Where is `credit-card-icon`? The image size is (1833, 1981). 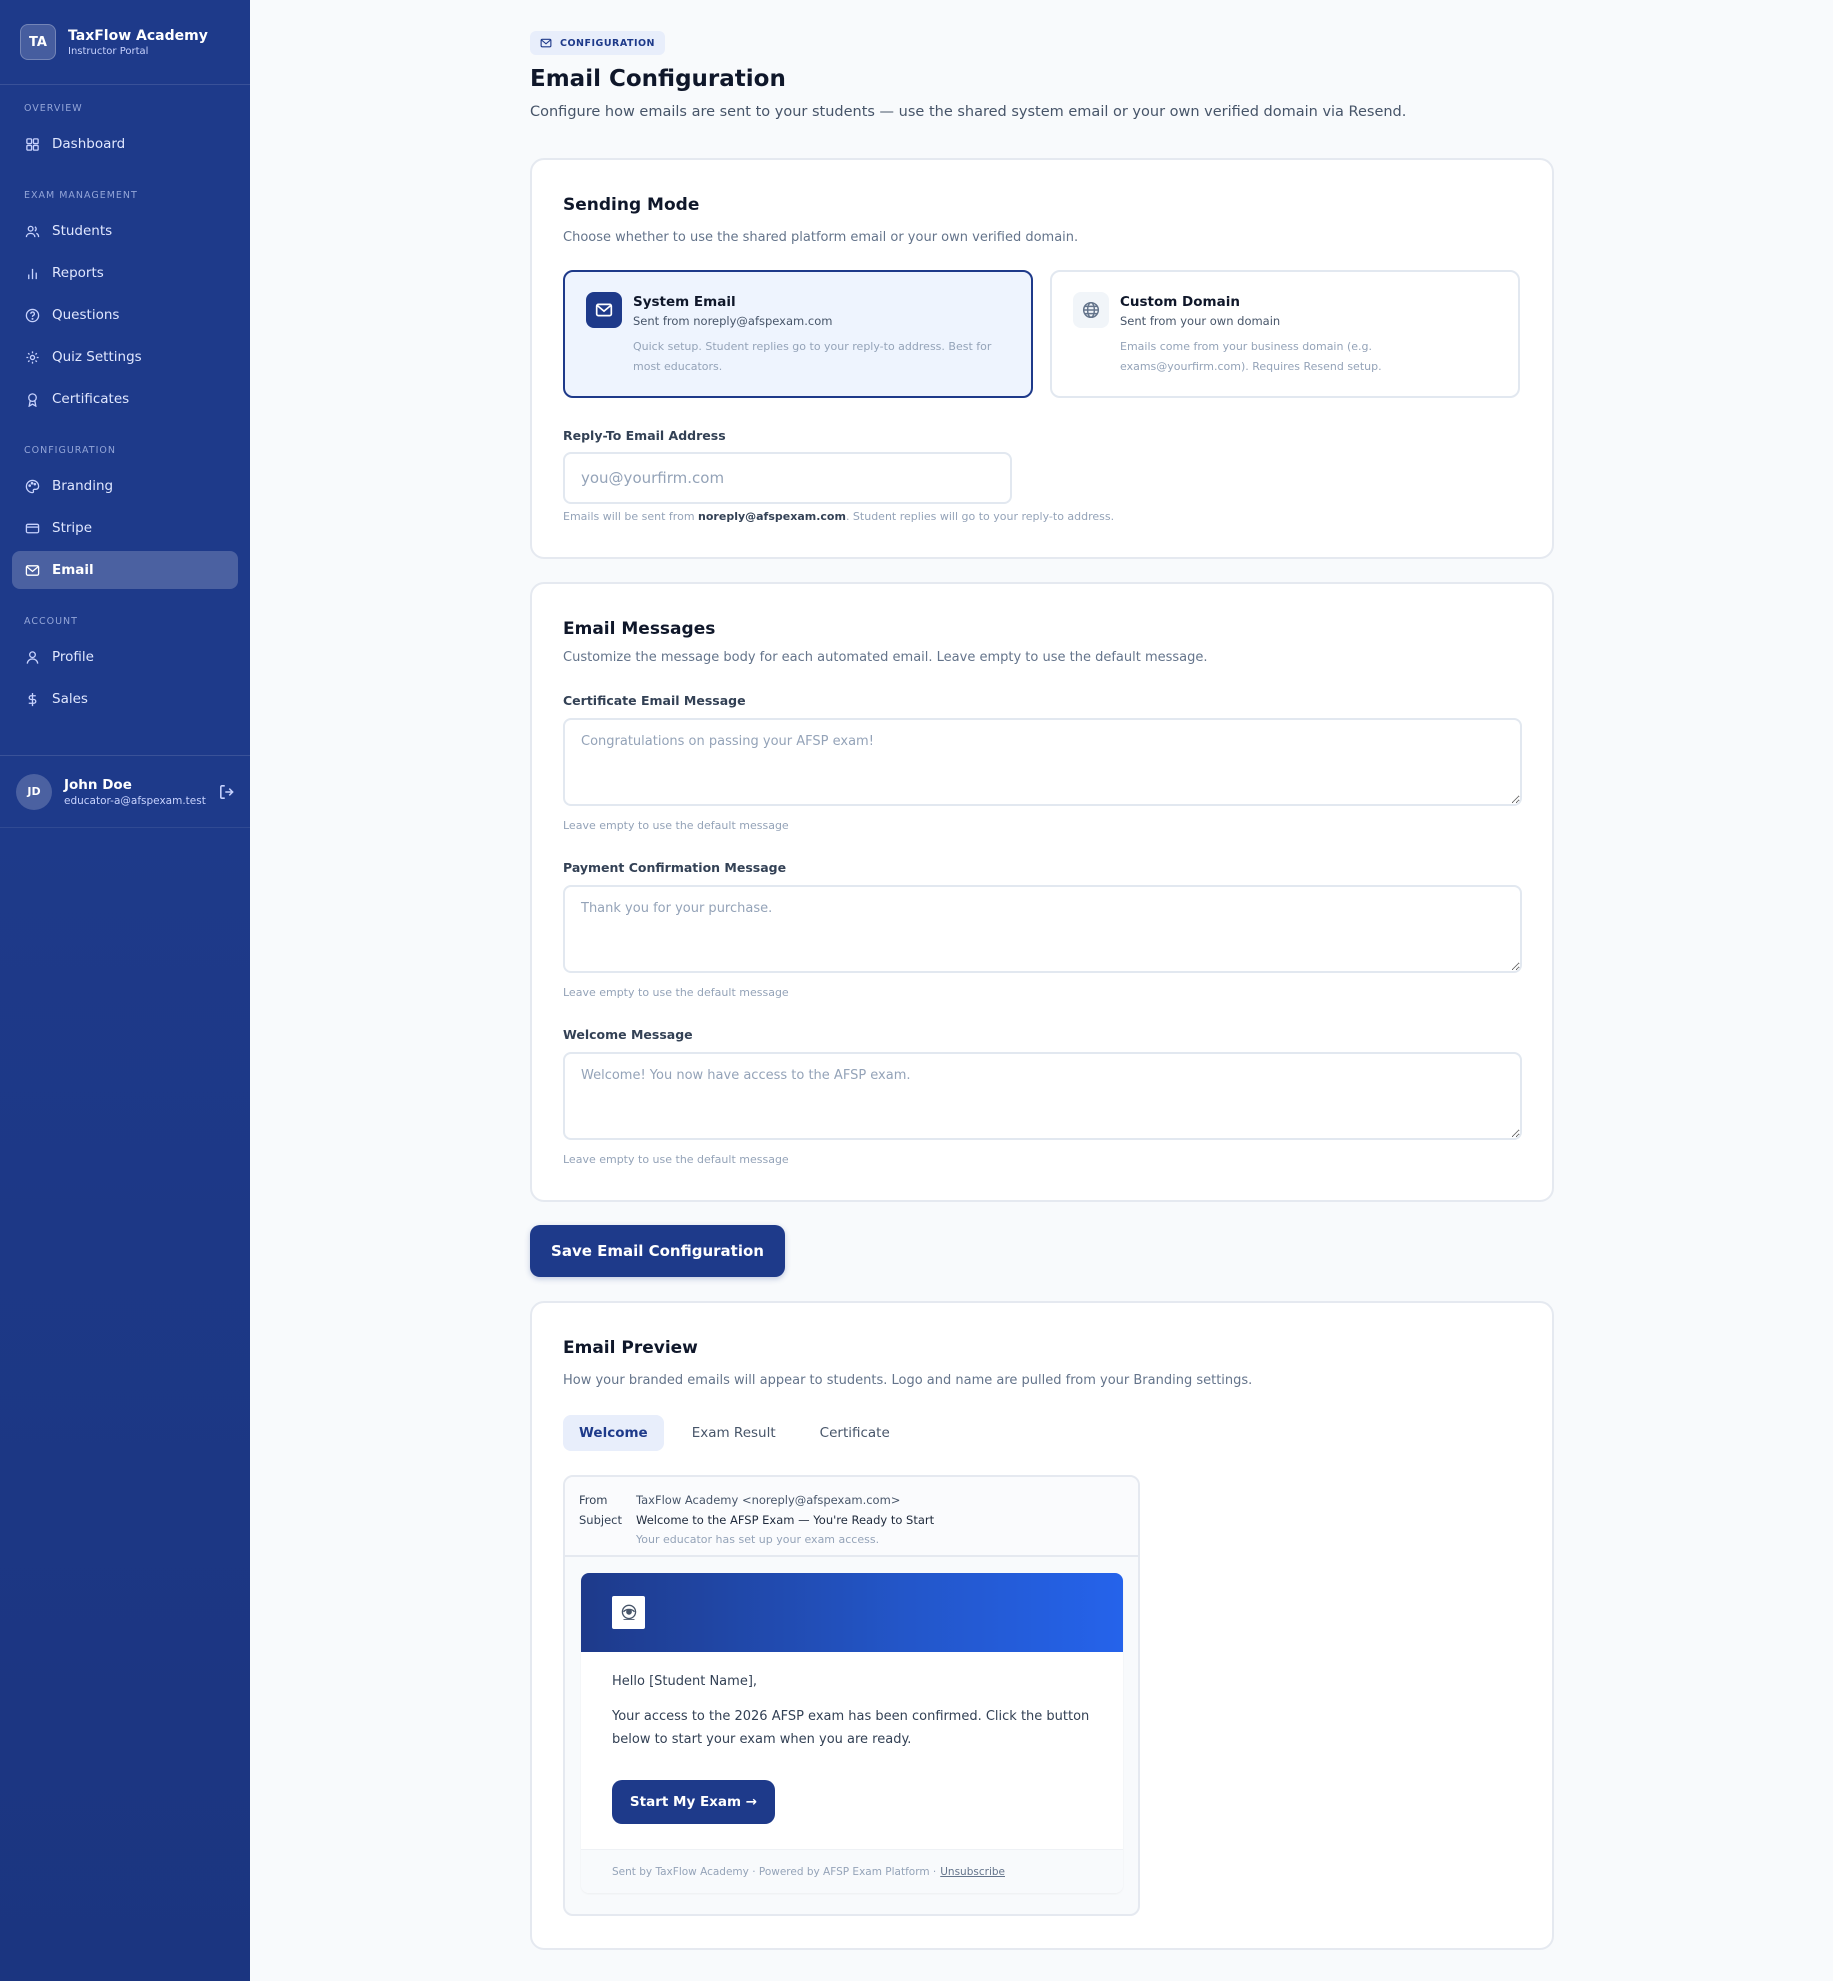 credit-card-icon is located at coordinates (32, 528).